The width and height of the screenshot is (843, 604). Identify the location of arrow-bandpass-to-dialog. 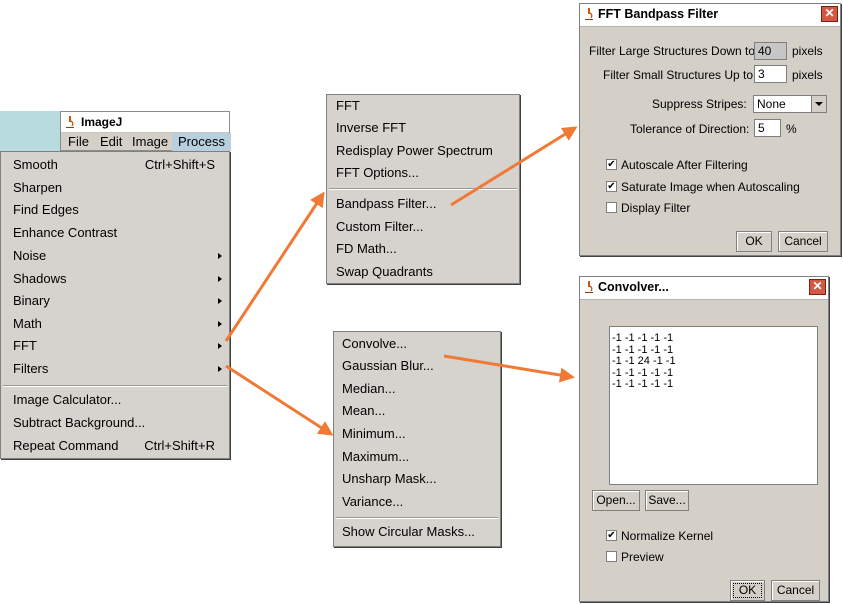
(514, 166).